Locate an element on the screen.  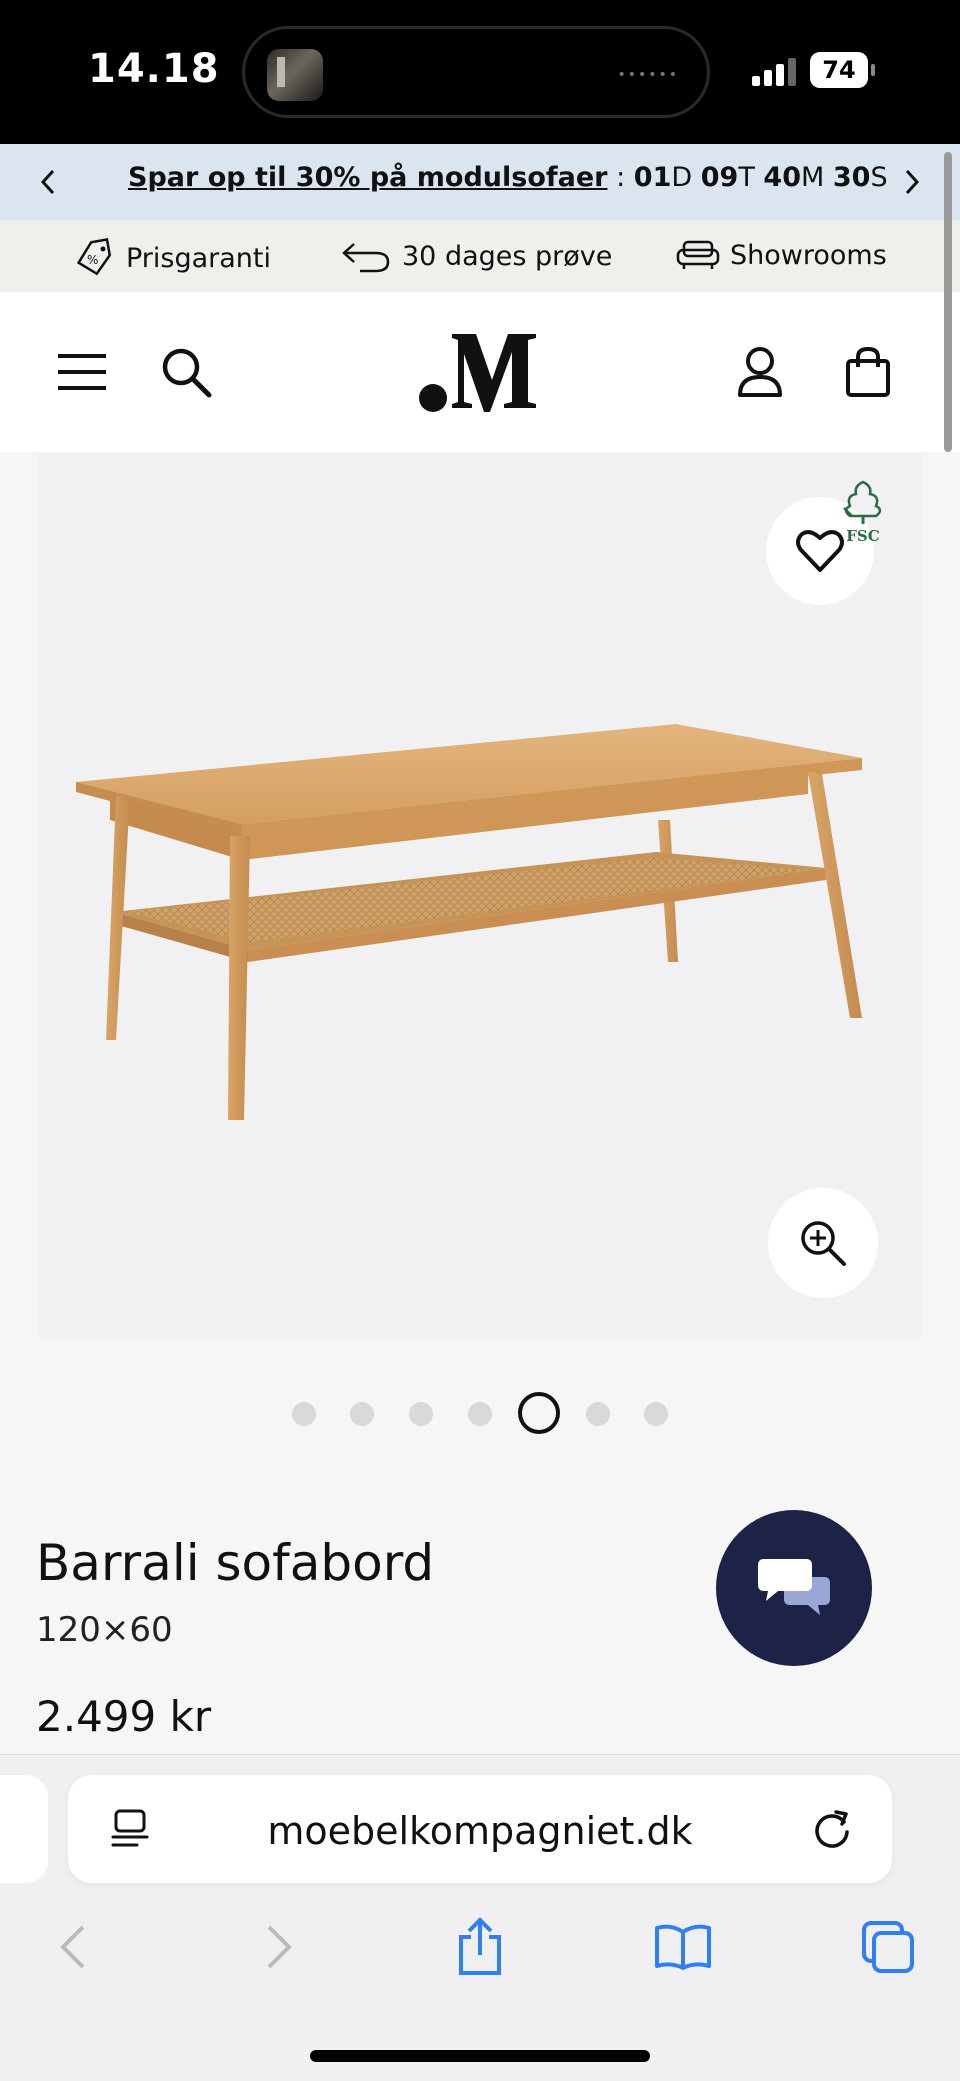
share-button is located at coordinates (480, 1947).